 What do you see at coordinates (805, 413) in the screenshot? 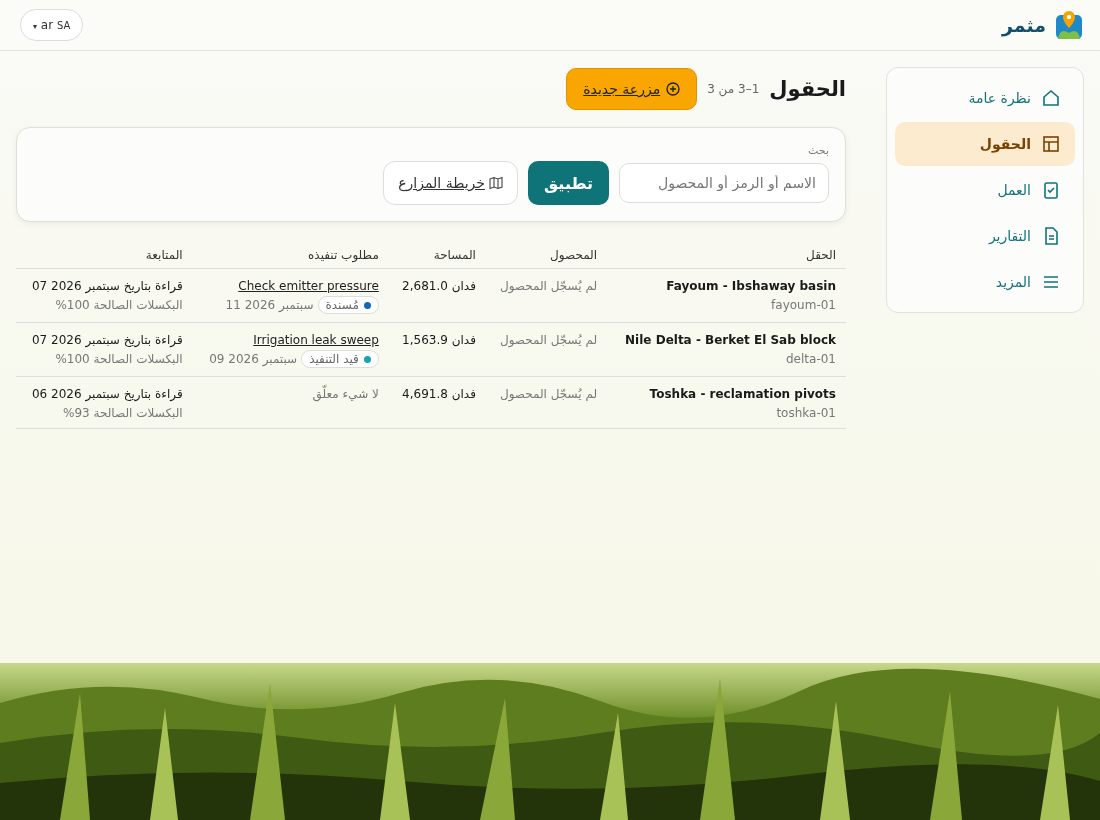
I see `field-code: toshka-01` at bounding box center [805, 413].